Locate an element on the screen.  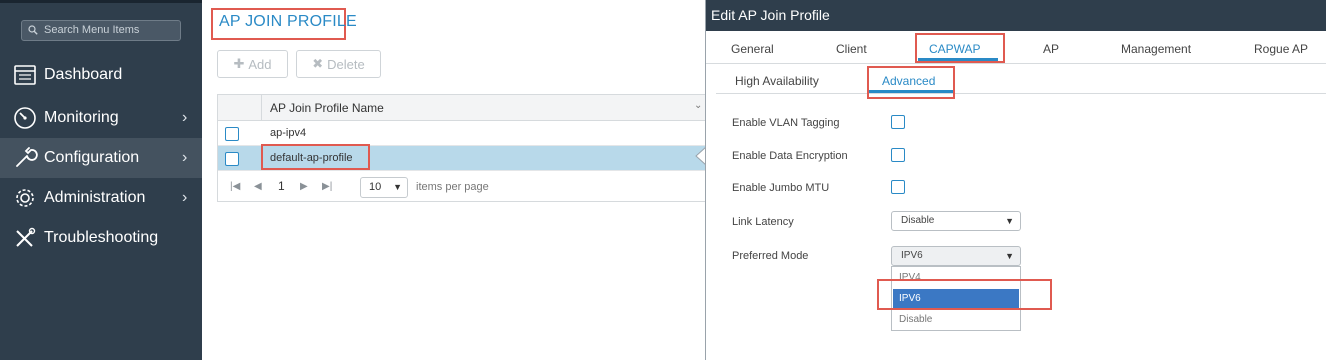
delete-button: ✖ Delete is located at coordinates (338, 64).